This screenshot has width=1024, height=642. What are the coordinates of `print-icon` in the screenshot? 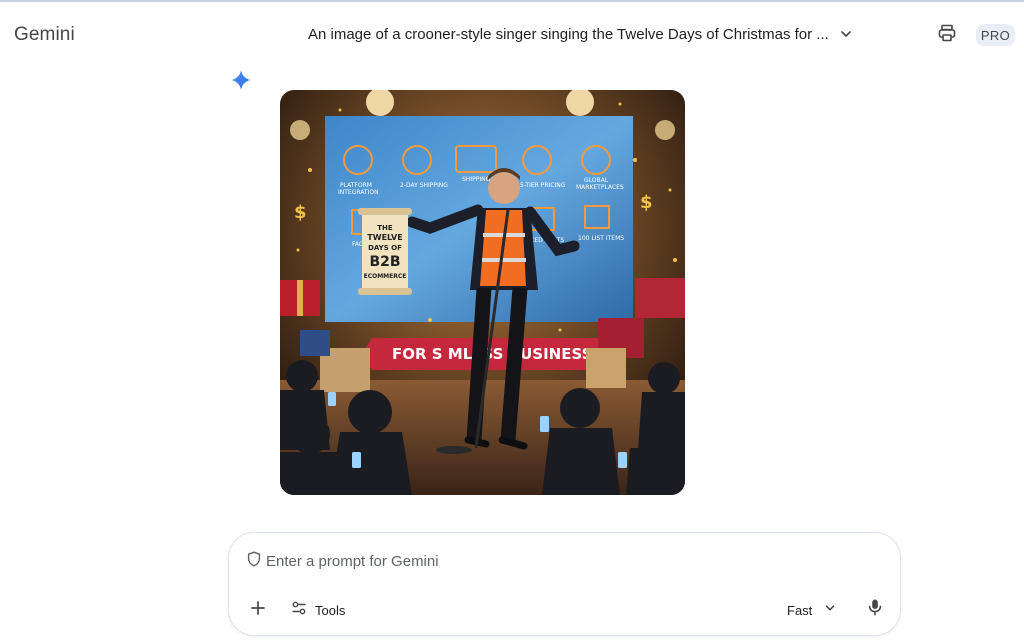 It's located at (947, 35).